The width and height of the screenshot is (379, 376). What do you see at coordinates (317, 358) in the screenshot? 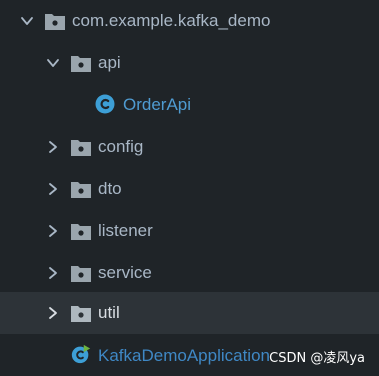
I see `watermark: CSDN @凌风ya` at bounding box center [317, 358].